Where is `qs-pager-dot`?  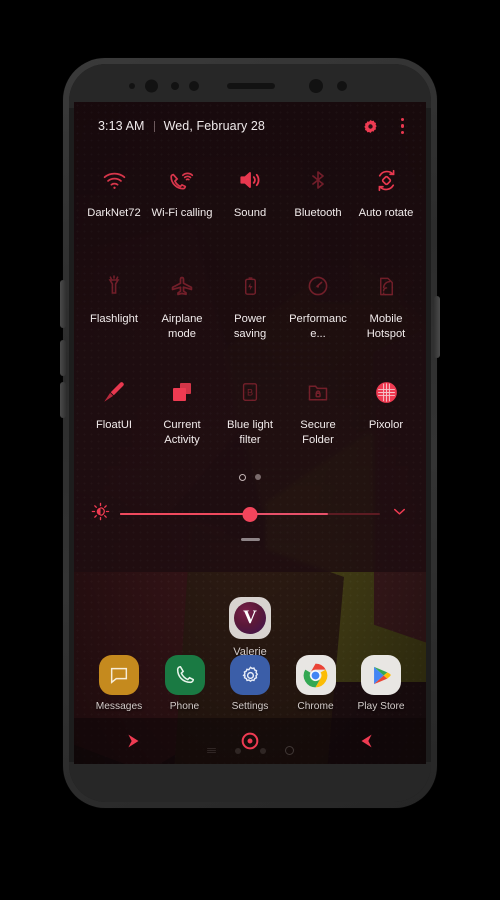 qs-pager-dot is located at coordinates (258, 477).